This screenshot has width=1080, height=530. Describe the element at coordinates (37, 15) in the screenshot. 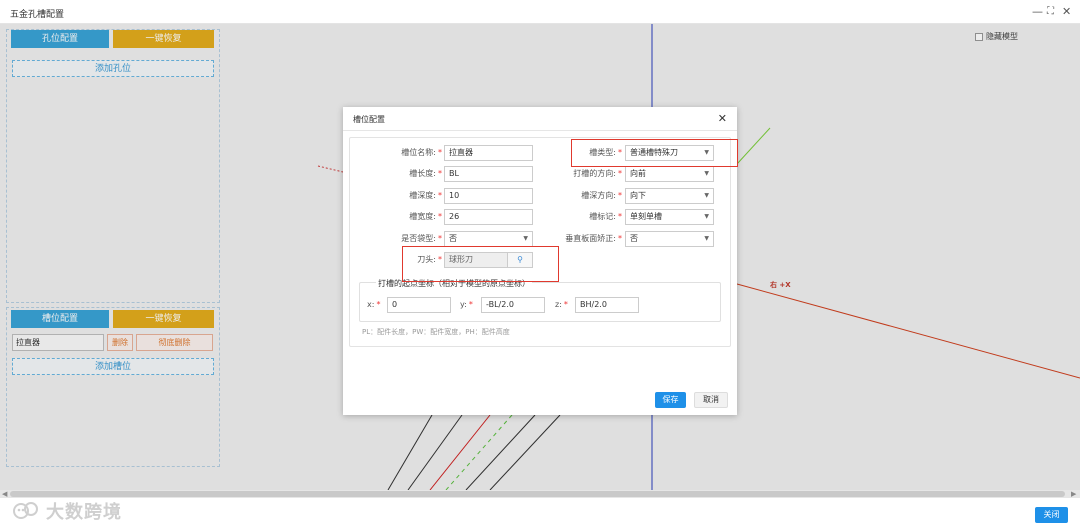

I see `window-title: 五金孔槽配置` at that location.